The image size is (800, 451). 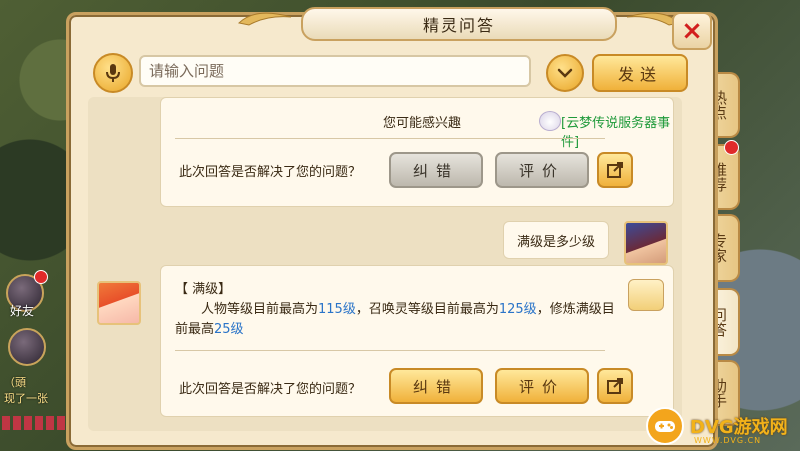 I want to click on answer-title: 【 满级】, so click(x=203, y=289).